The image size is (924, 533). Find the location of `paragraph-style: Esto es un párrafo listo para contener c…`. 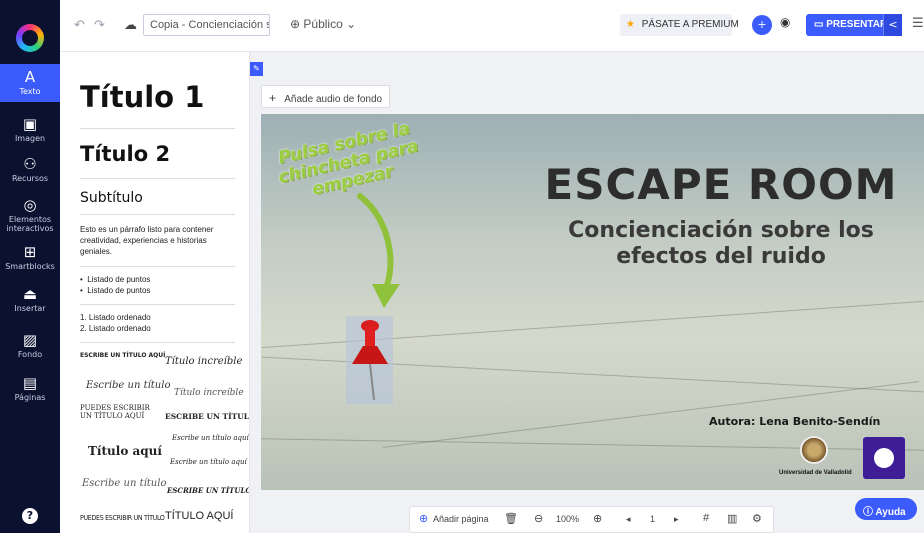

paragraph-style: Esto es un párrafo listo para contener c… is located at coordinates (155, 240).